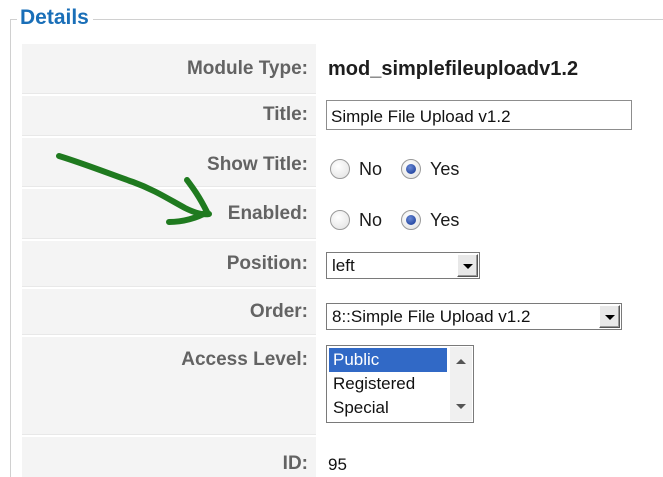  What do you see at coordinates (285, 114) in the screenshot?
I see `title-label: Title:` at bounding box center [285, 114].